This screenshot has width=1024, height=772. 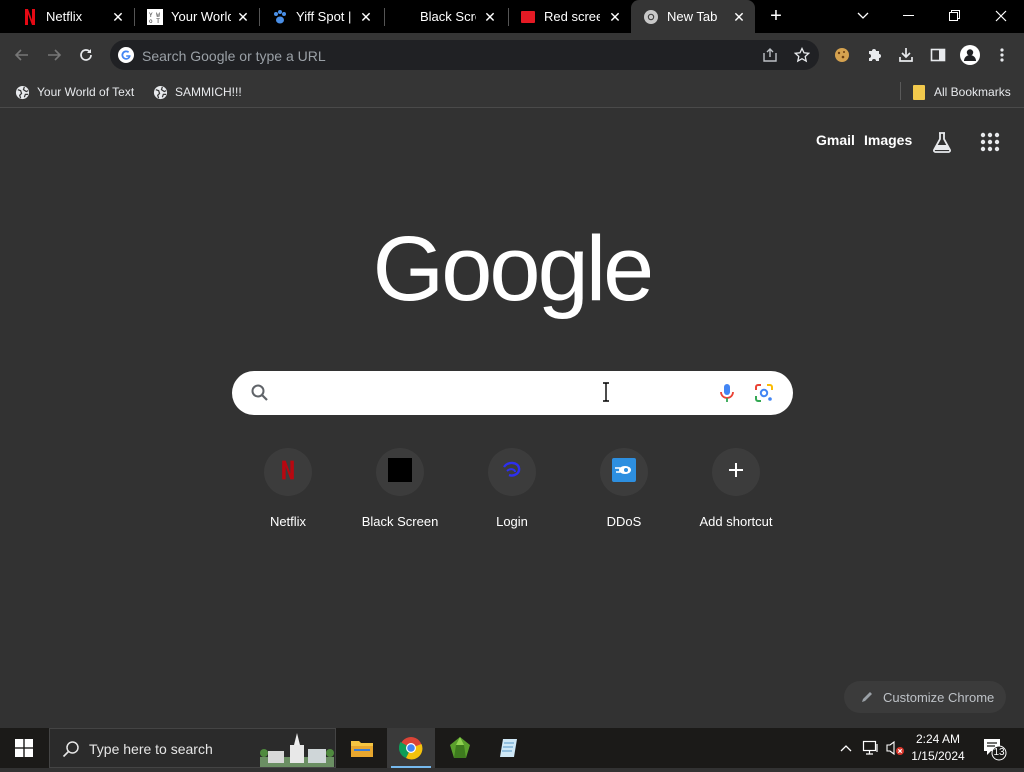 What do you see at coordinates (938, 739) in the screenshot?
I see `clock-time: 2:24 AM` at bounding box center [938, 739].